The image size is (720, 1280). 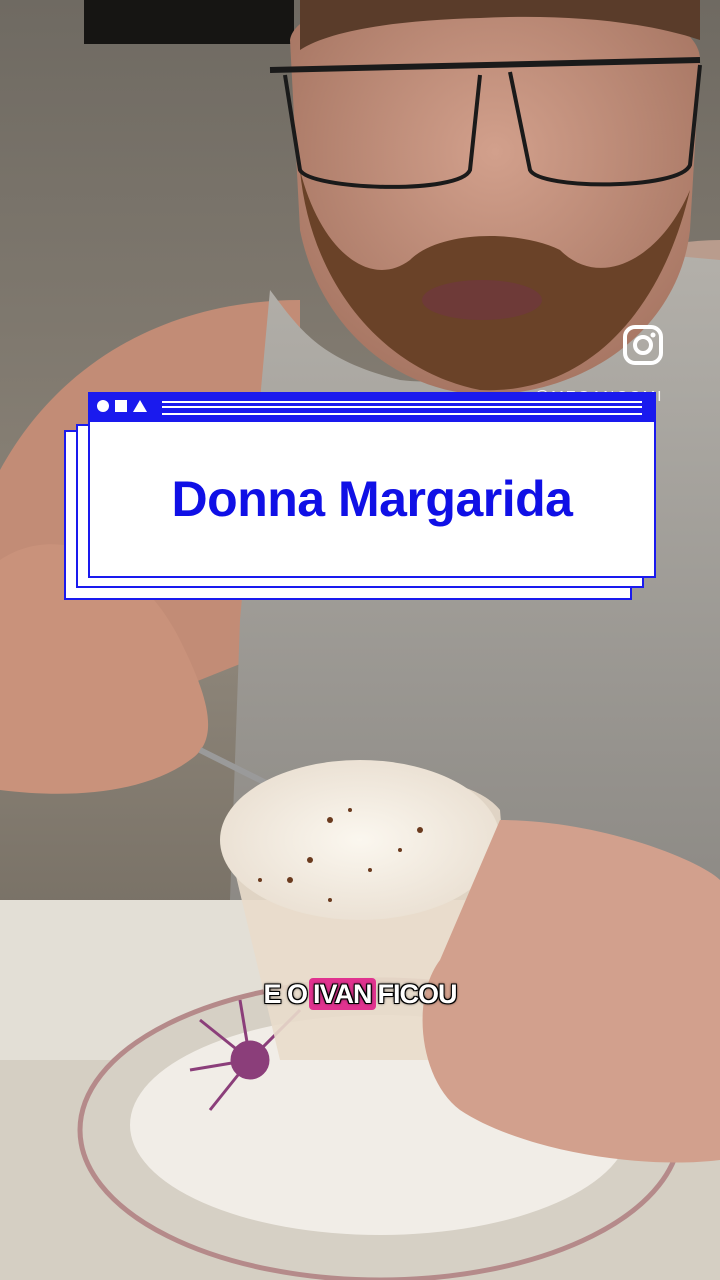 What do you see at coordinates (285, 994) in the screenshot?
I see `caption-text-before: E O` at bounding box center [285, 994].